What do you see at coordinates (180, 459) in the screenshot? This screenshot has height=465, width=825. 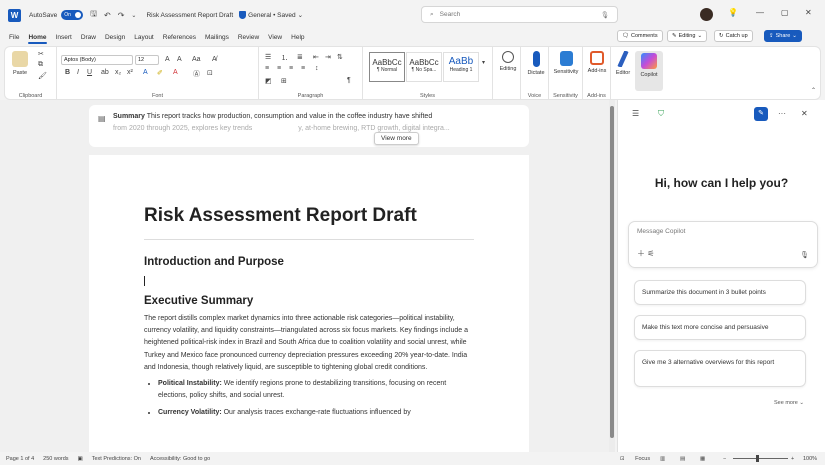 I see `accessibility-status: Accessibility: Good to go` at bounding box center [180, 459].